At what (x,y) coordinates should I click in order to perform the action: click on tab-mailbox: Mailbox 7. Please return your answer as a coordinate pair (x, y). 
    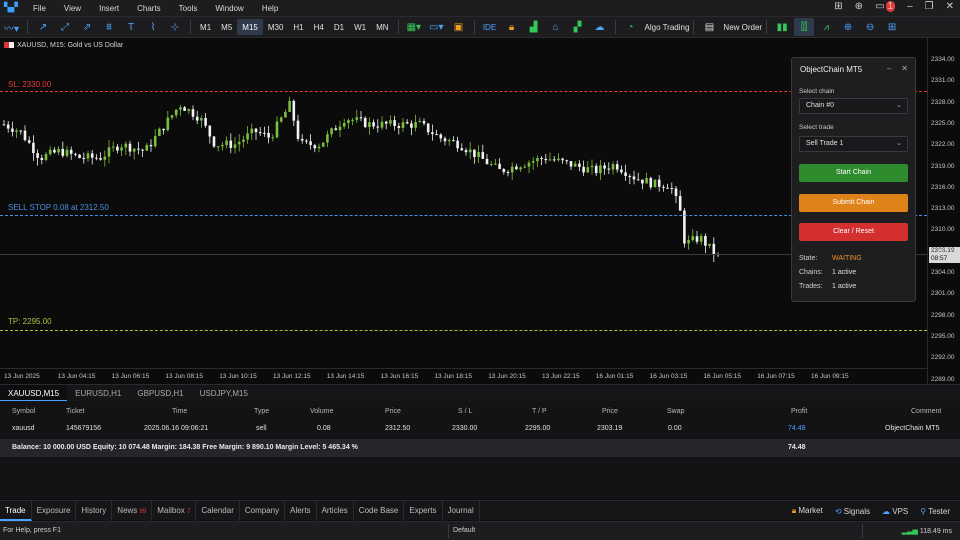
    Looking at the image, I should click on (174, 510).